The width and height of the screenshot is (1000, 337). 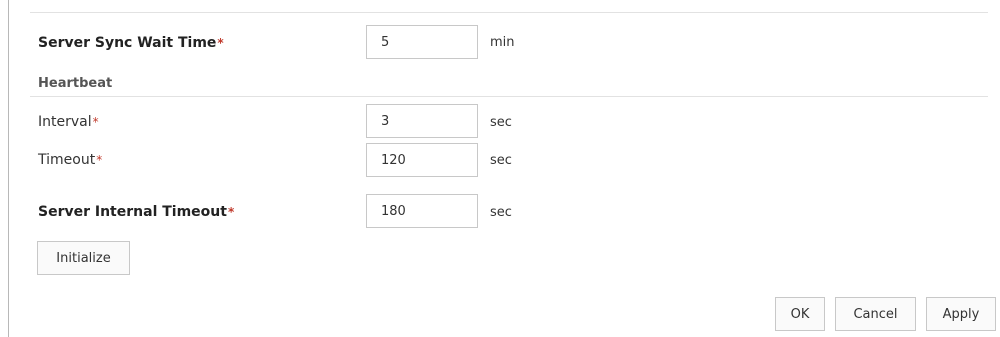 I want to click on interval-unit: sec, so click(x=501, y=122).